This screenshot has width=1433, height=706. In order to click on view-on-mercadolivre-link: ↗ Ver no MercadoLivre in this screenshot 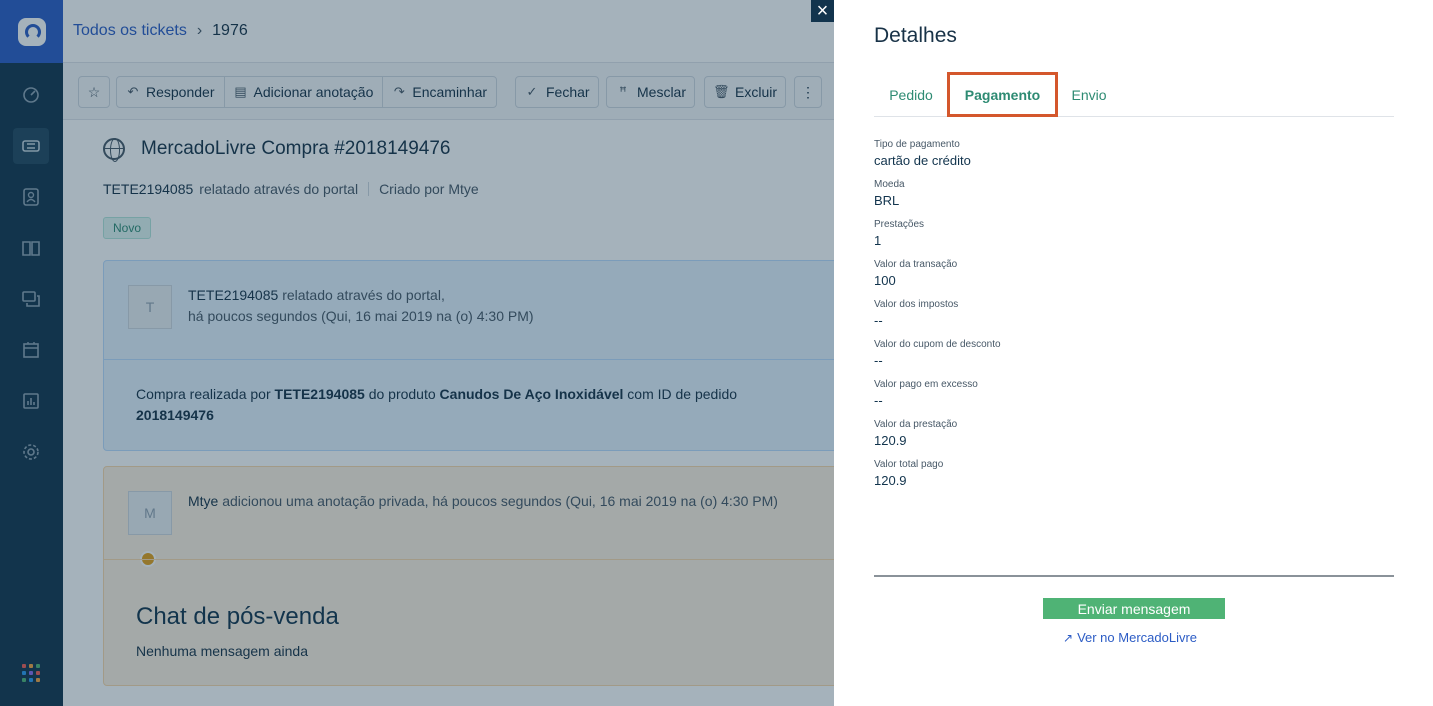, I will do `click(1130, 637)`.